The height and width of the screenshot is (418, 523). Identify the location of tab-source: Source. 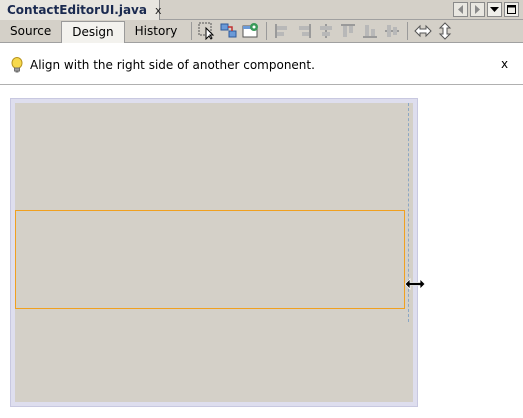
(30, 31).